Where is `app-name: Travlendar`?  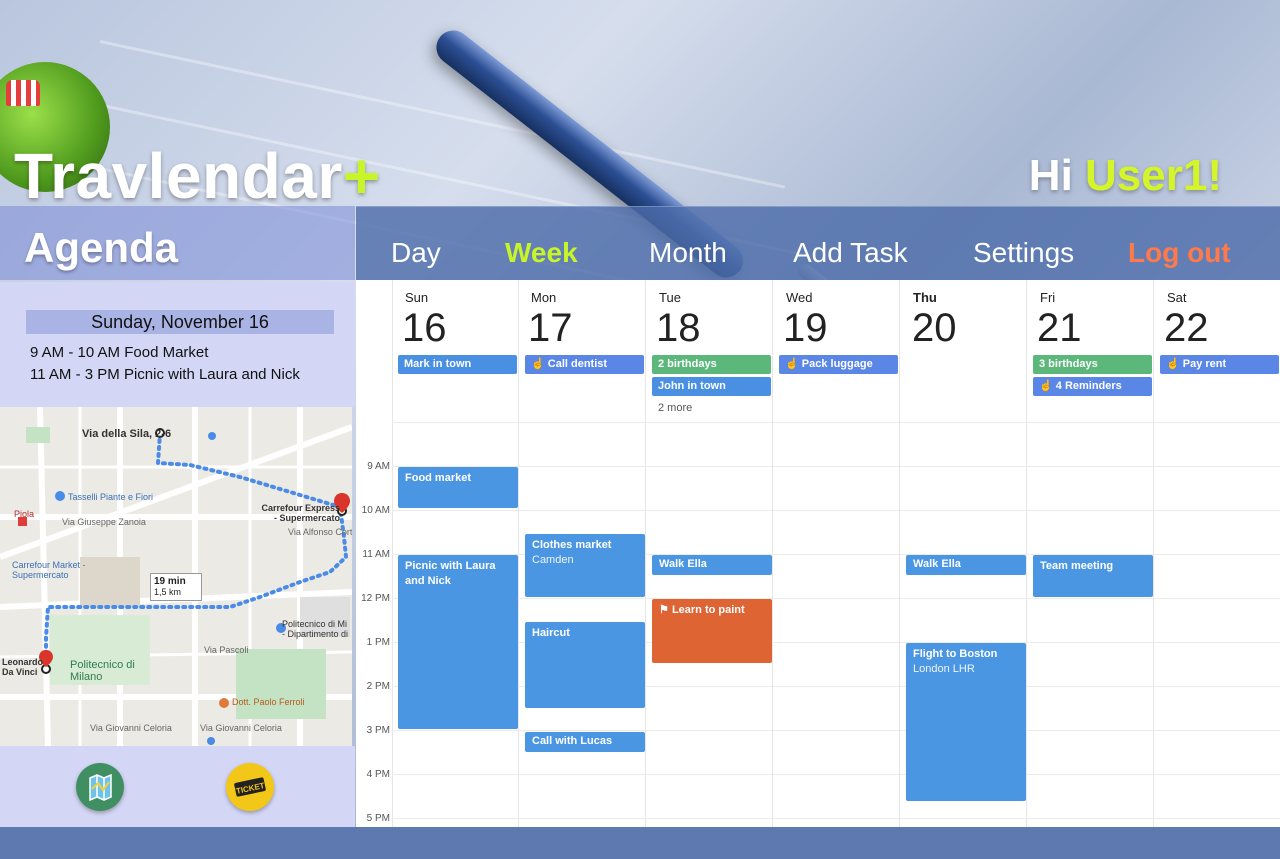 app-name: Travlendar is located at coordinates (178, 176).